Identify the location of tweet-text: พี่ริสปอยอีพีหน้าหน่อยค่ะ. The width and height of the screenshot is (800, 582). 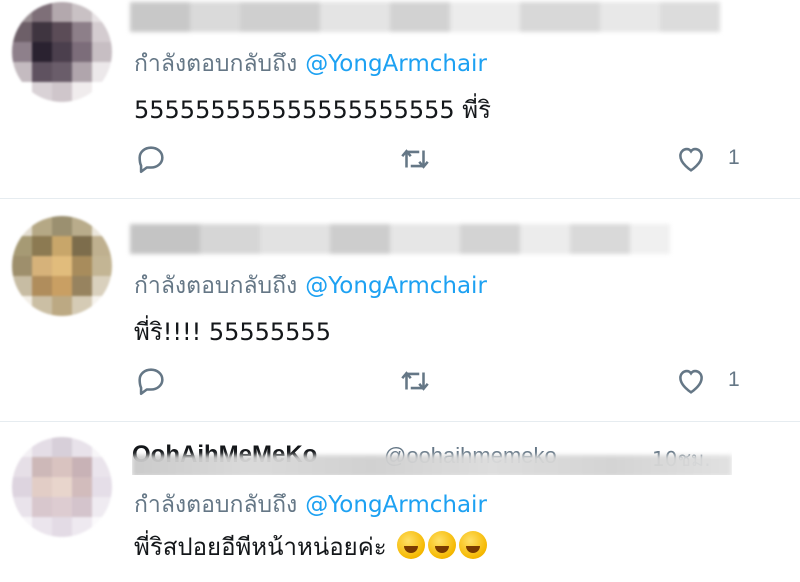
(260, 547).